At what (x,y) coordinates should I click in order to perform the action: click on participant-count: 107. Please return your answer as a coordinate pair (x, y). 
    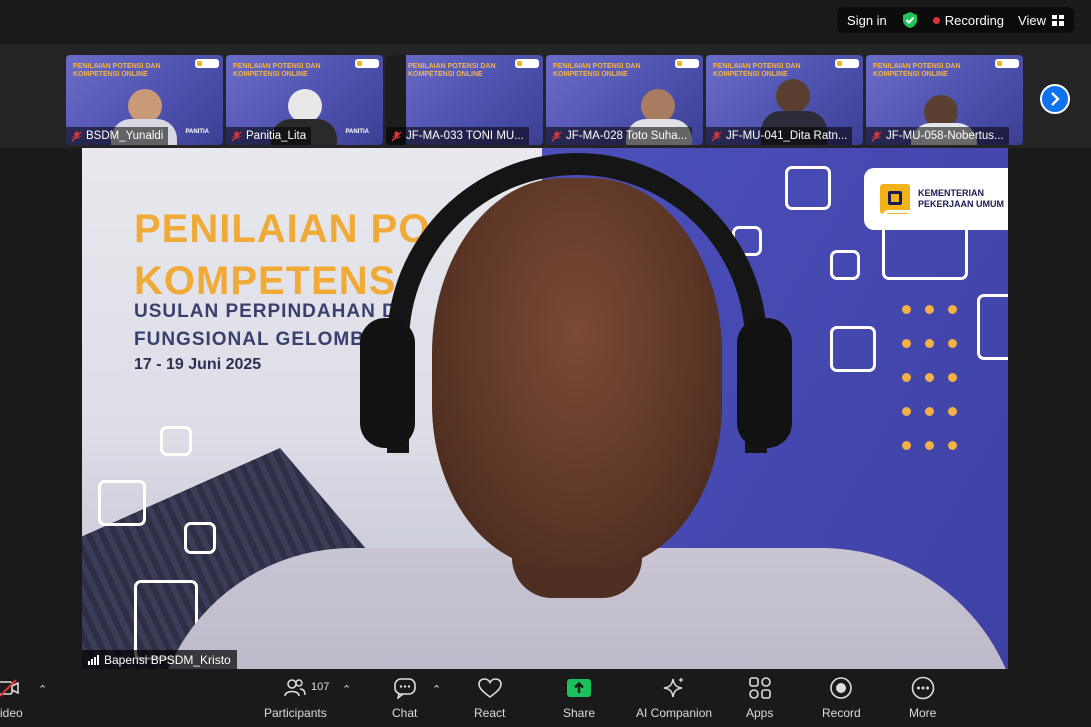
    Looking at the image, I should click on (320, 687).